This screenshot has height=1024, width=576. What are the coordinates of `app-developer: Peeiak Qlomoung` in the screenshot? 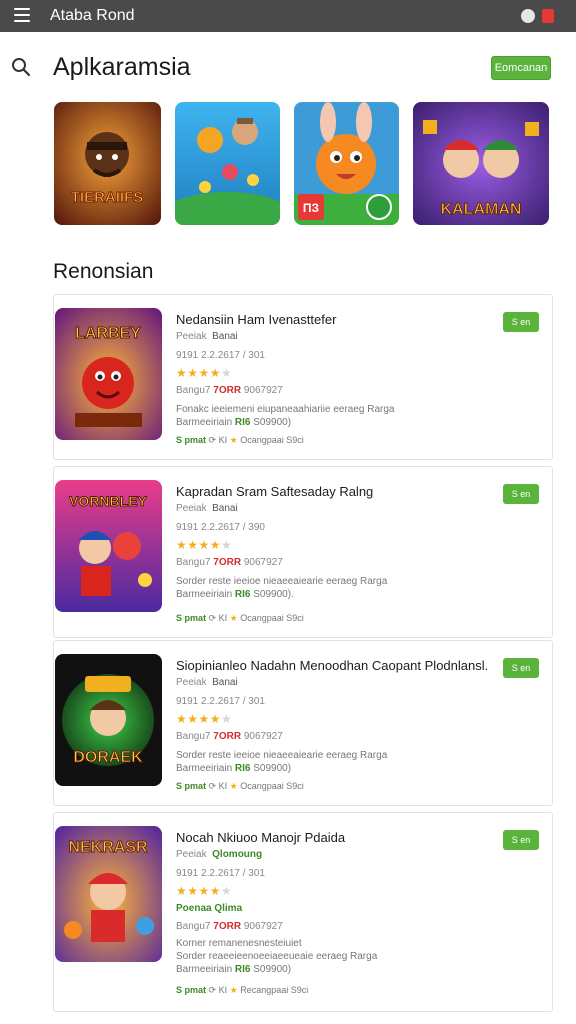 It's located at (219, 854).